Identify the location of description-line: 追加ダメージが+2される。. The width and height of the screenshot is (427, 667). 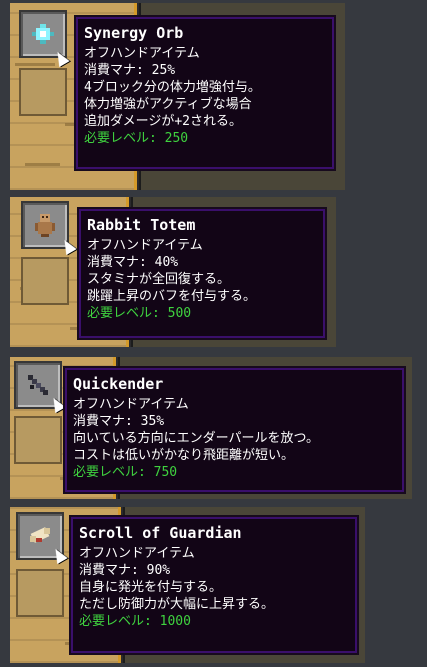
(163, 121).